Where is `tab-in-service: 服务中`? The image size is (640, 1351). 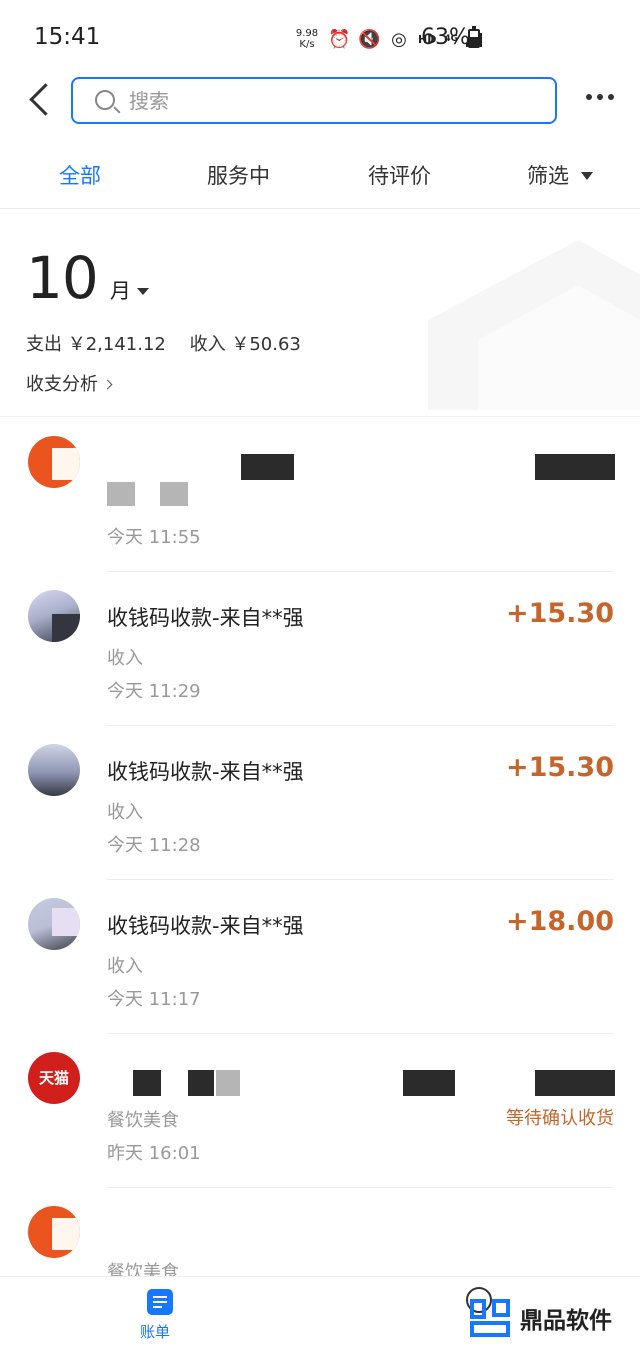 tab-in-service: 服务中 is located at coordinates (238, 175).